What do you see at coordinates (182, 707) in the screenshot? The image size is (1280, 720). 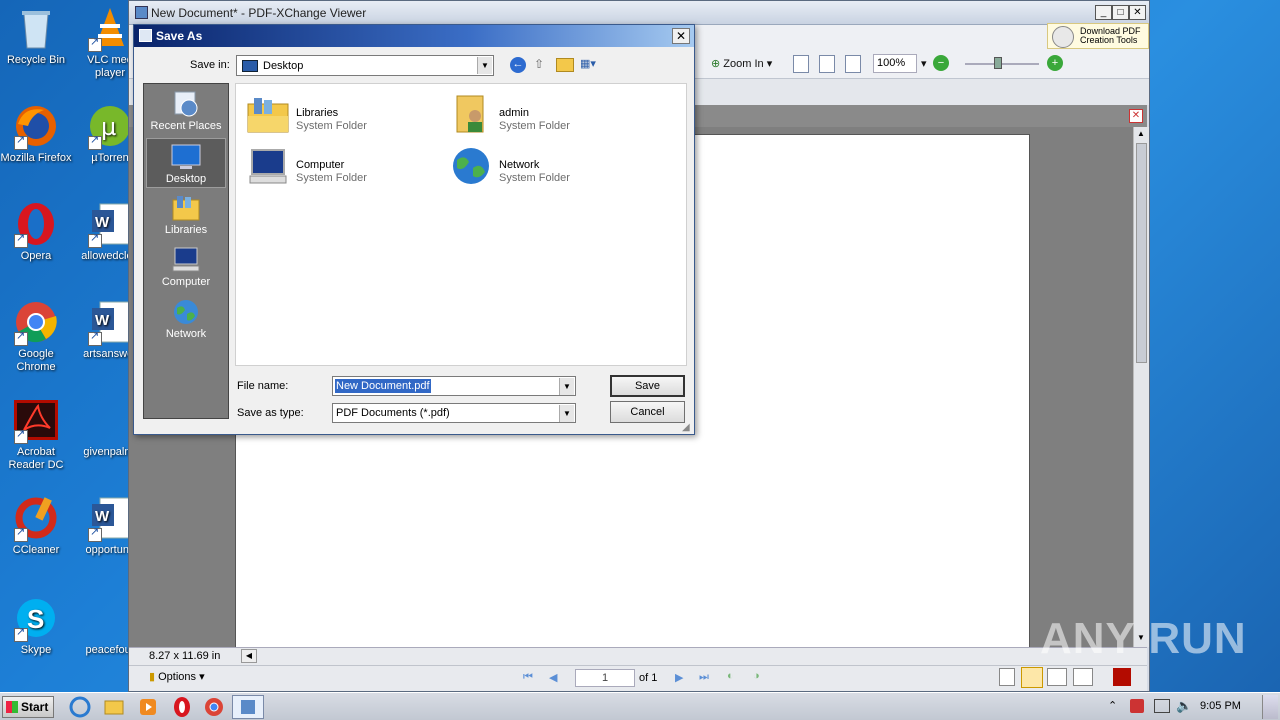 I see `taskbar-opera-icon` at bounding box center [182, 707].